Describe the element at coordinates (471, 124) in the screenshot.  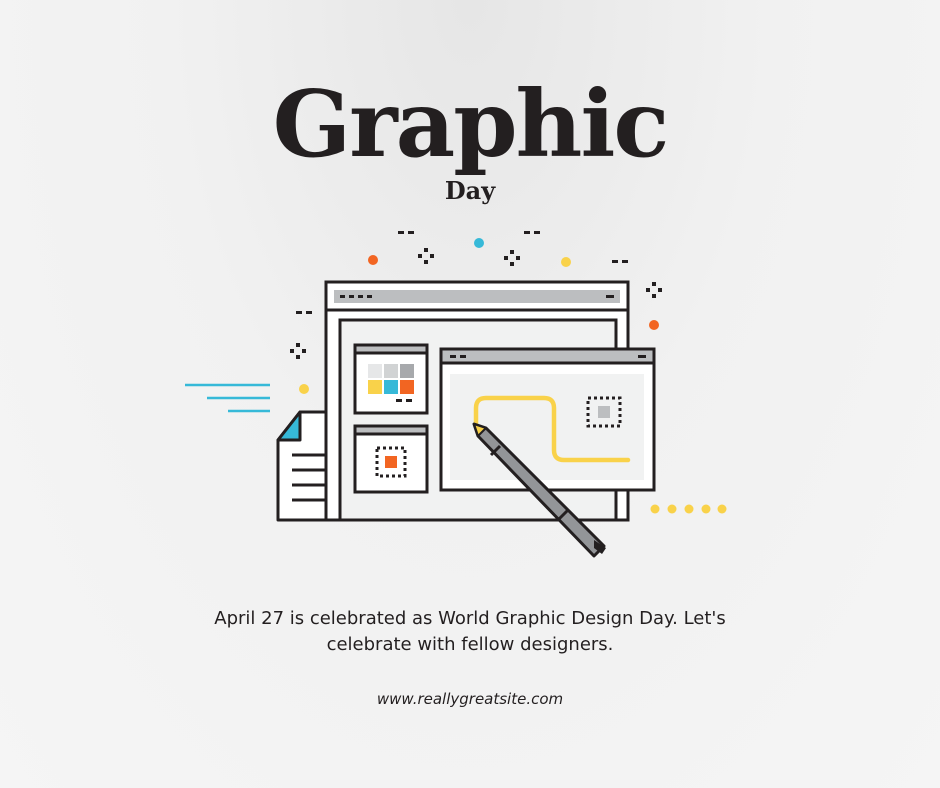
I see `page-title: Graphic` at that location.